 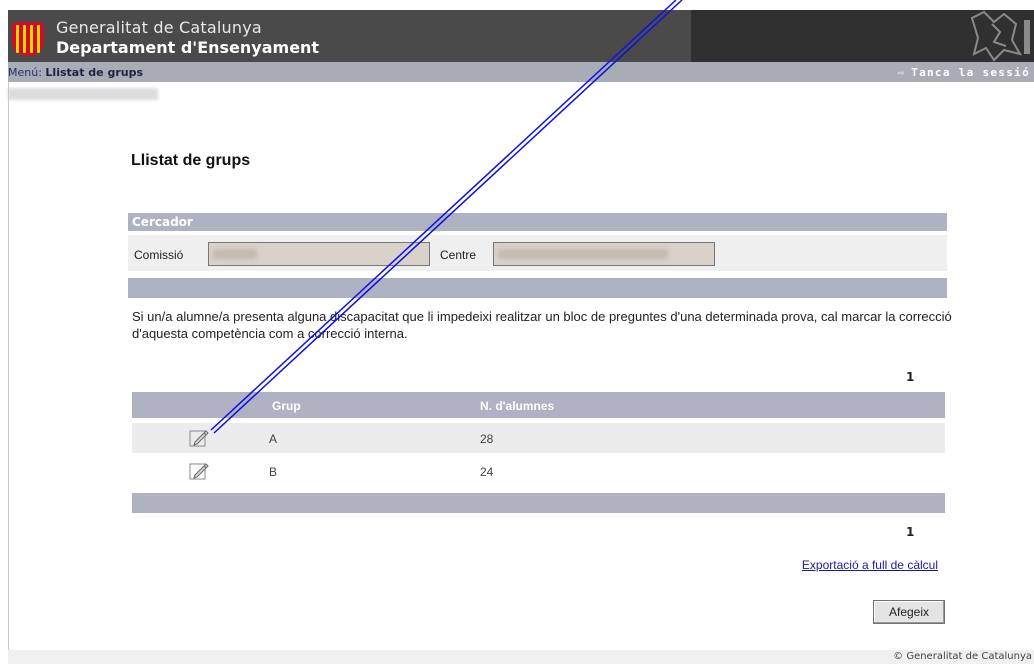 I want to click on table-header: Grup N. d'alumnes, so click(x=538, y=405).